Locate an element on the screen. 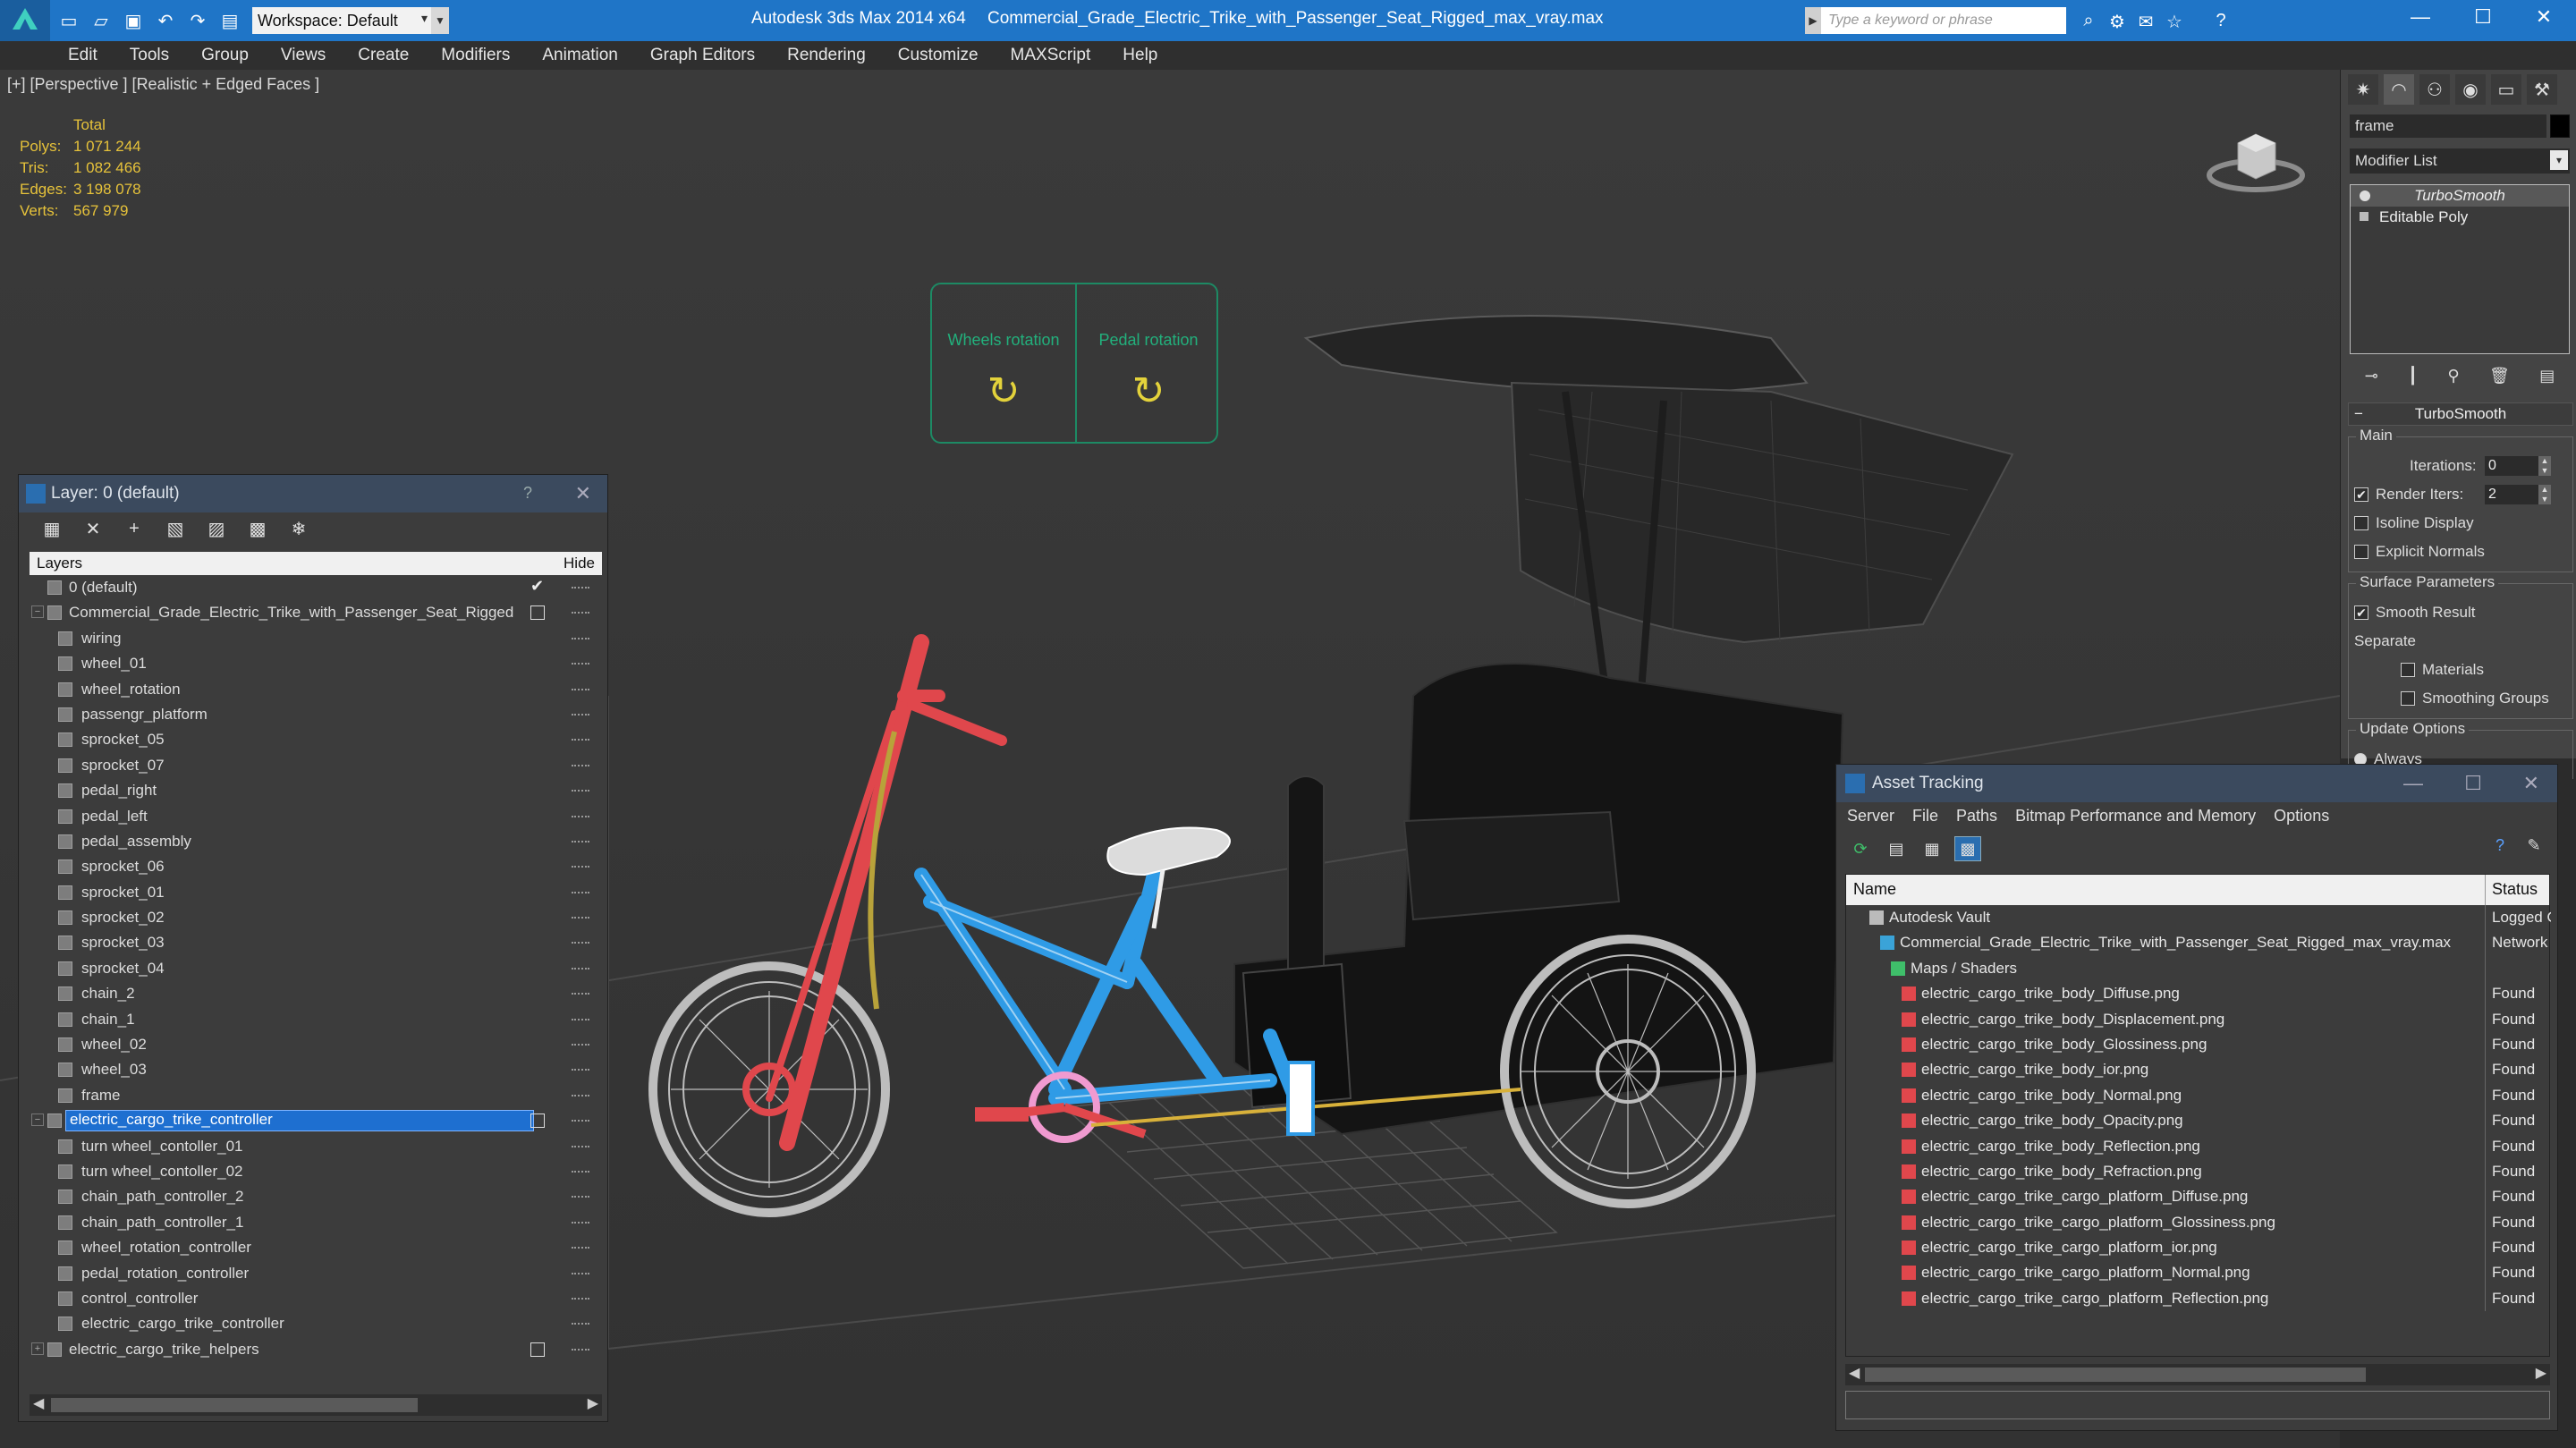 The height and width of the screenshot is (1448, 2576). layer-object-row: control_controller is located at coordinates (316, 1298).